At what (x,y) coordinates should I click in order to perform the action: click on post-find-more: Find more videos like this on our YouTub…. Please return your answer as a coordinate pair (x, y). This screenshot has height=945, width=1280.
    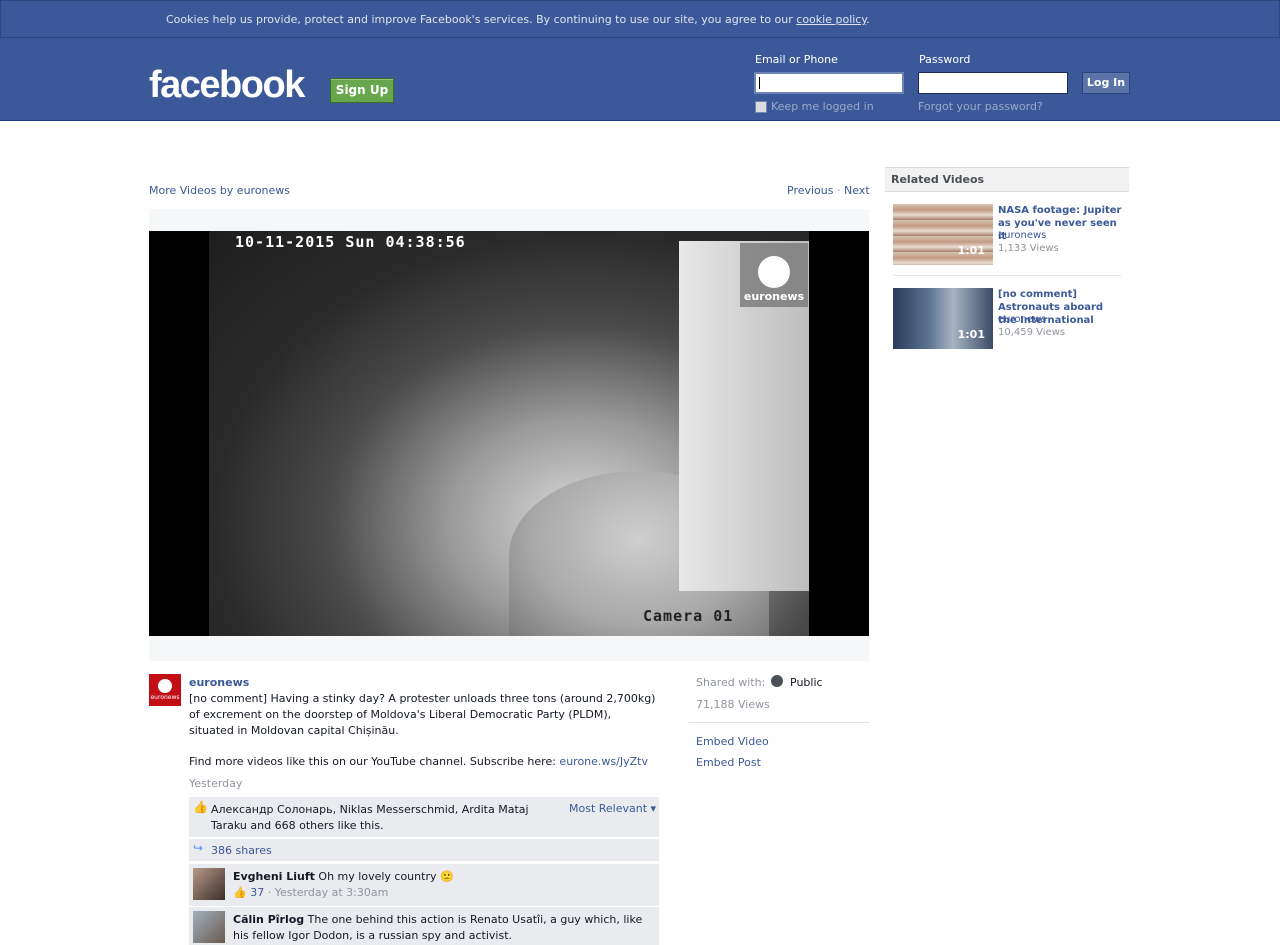
    Looking at the image, I should click on (418, 761).